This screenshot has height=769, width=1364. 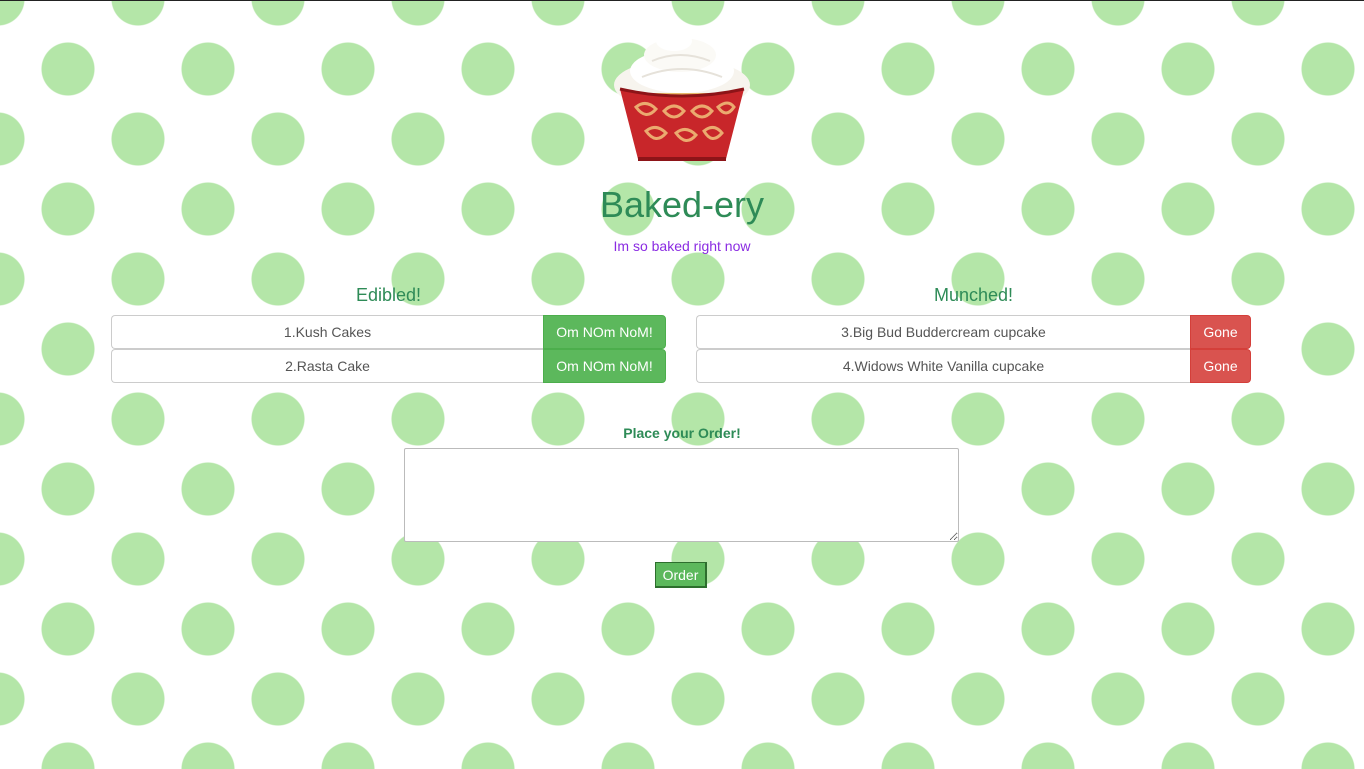 I want to click on munched-item-label: 4.Widows White Vanilla cupcake, so click(x=943, y=366).